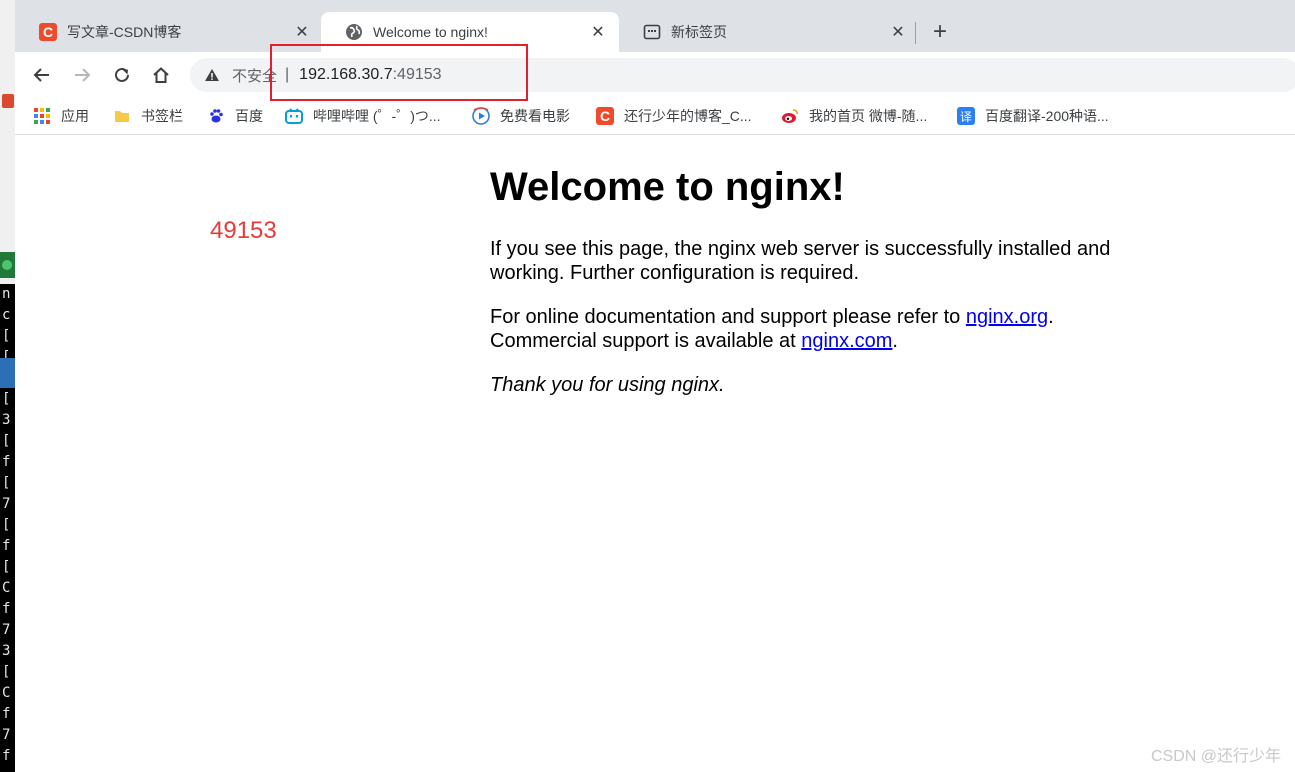 Image resolution: width=1295 pixels, height=772 pixels. I want to click on taskbar-app-icon, so click(8, 101).